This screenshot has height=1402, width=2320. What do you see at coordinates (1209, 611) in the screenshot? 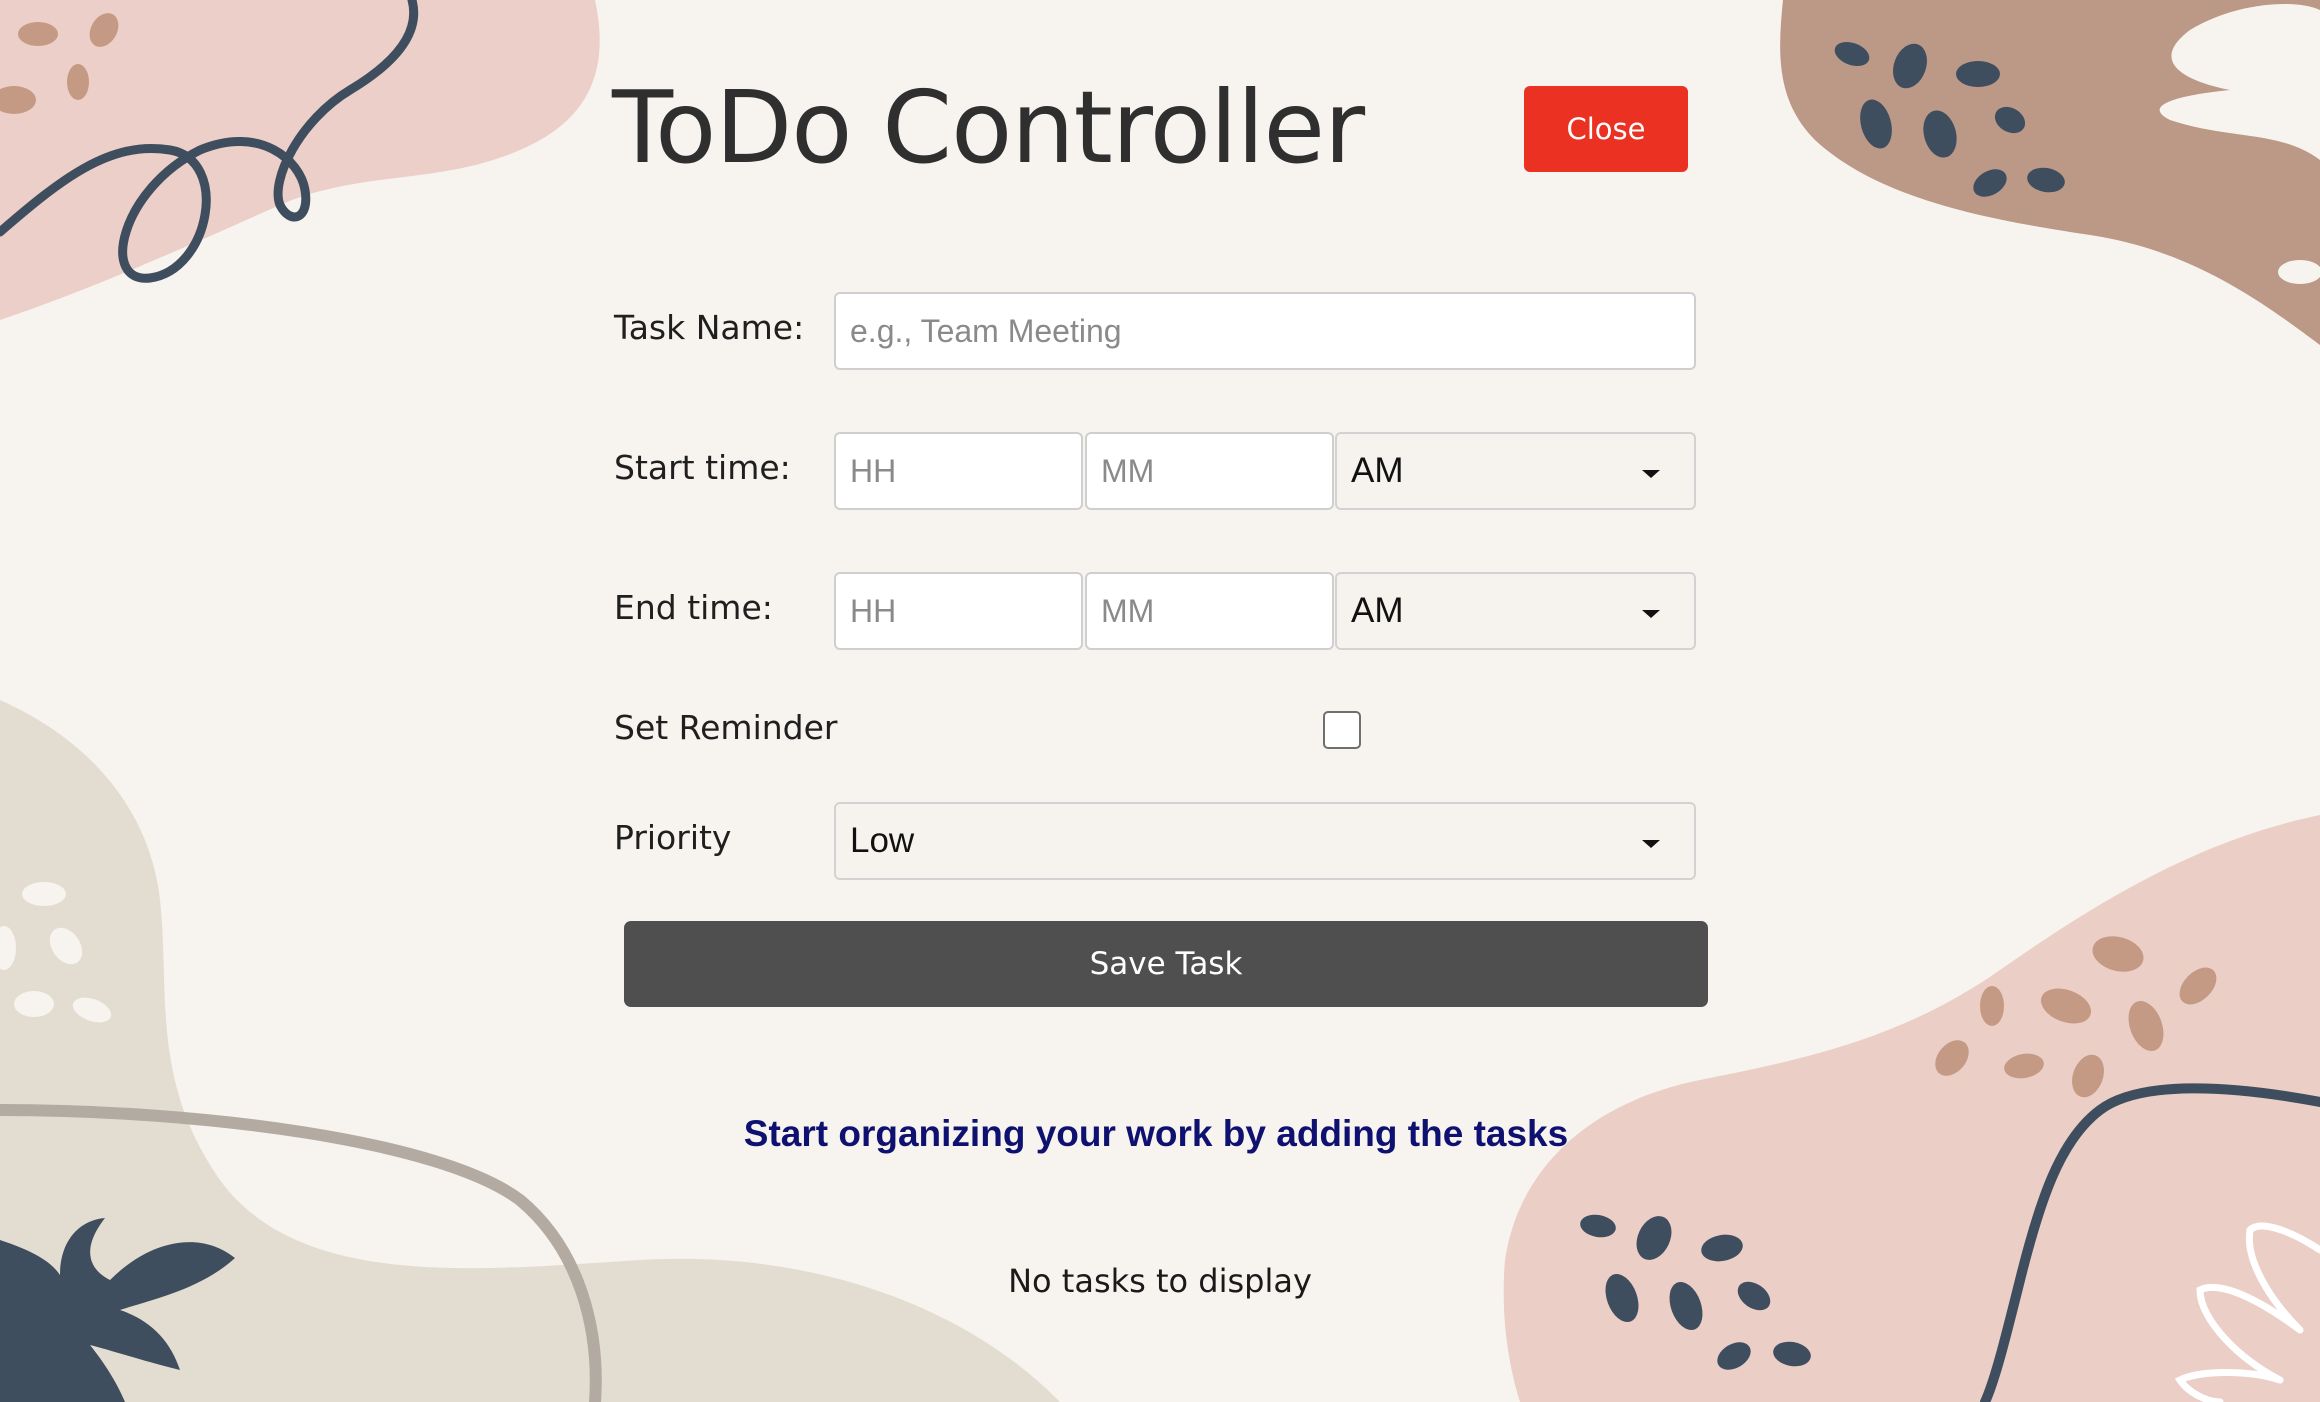
I see `end-minute-input` at bounding box center [1209, 611].